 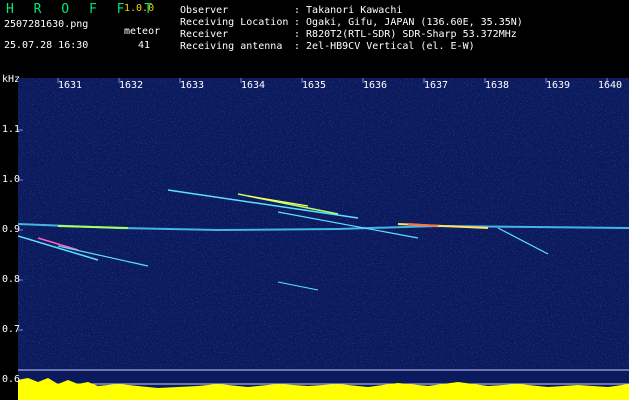 What do you see at coordinates (348, 10) in the screenshot?
I see `info-value-observer: : Takanori Kawachi` at bounding box center [348, 10].